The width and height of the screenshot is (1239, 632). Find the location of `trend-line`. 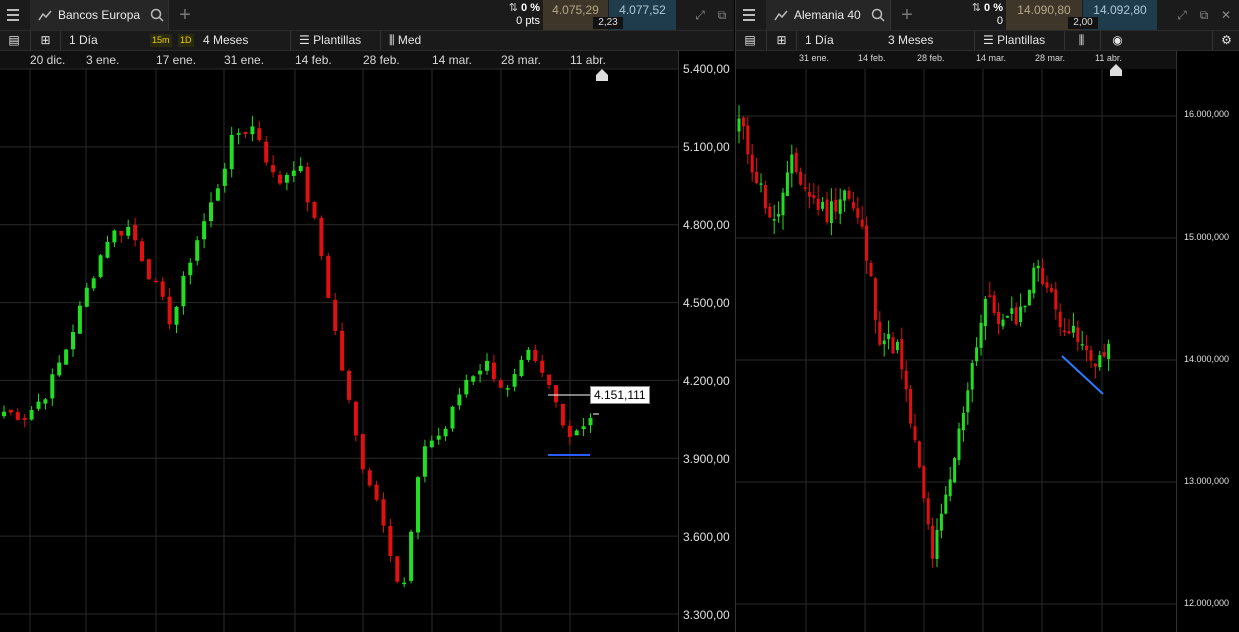

trend-line is located at coordinates (1082, 375).